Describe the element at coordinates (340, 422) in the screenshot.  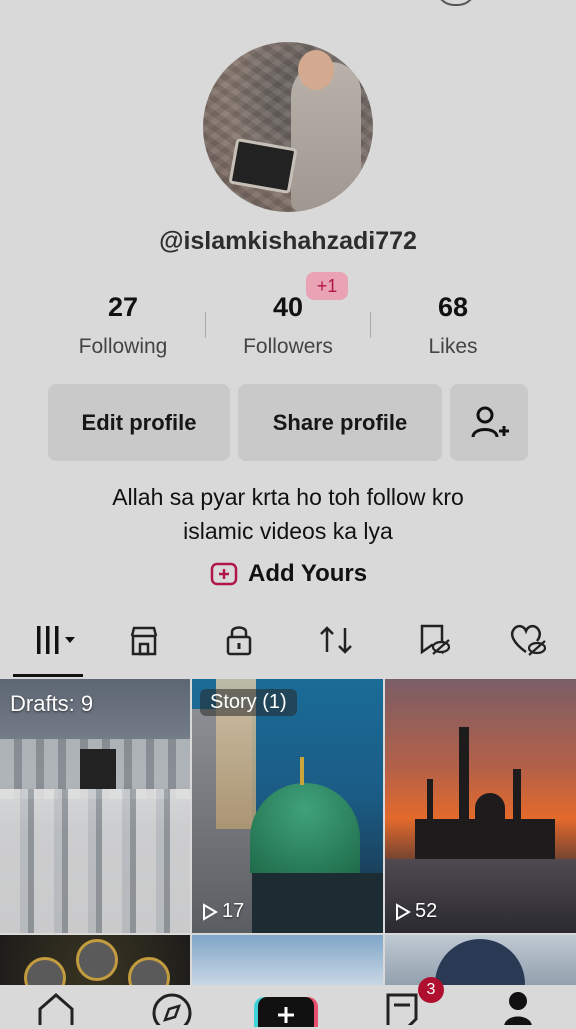
I see `share-profile-button: Share profile` at that location.